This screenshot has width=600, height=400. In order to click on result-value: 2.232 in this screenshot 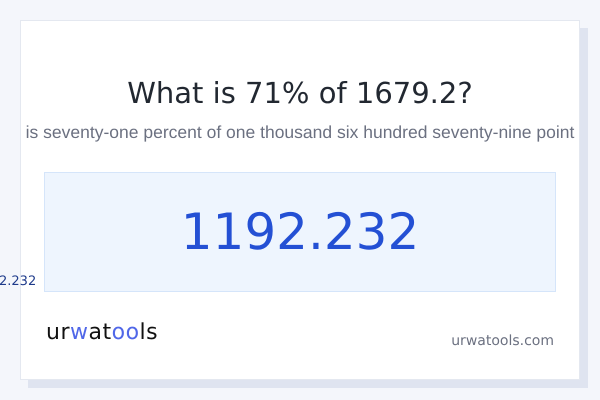, I will do `click(18, 282)`.